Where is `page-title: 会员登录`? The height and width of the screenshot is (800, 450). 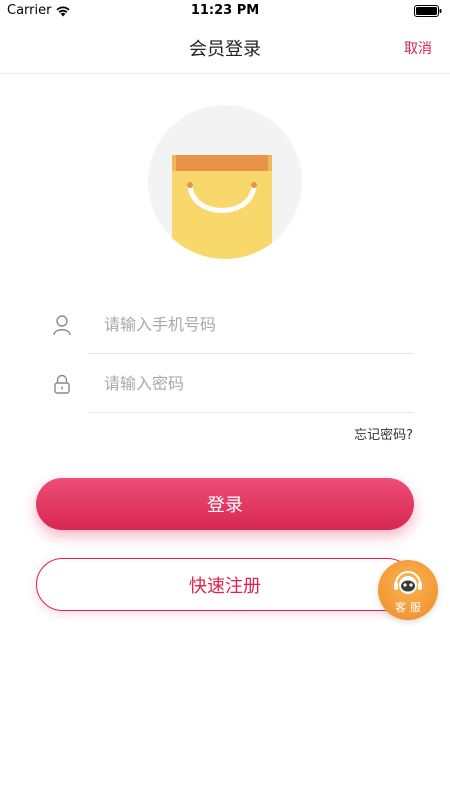
page-title: 会员登录 is located at coordinates (225, 49).